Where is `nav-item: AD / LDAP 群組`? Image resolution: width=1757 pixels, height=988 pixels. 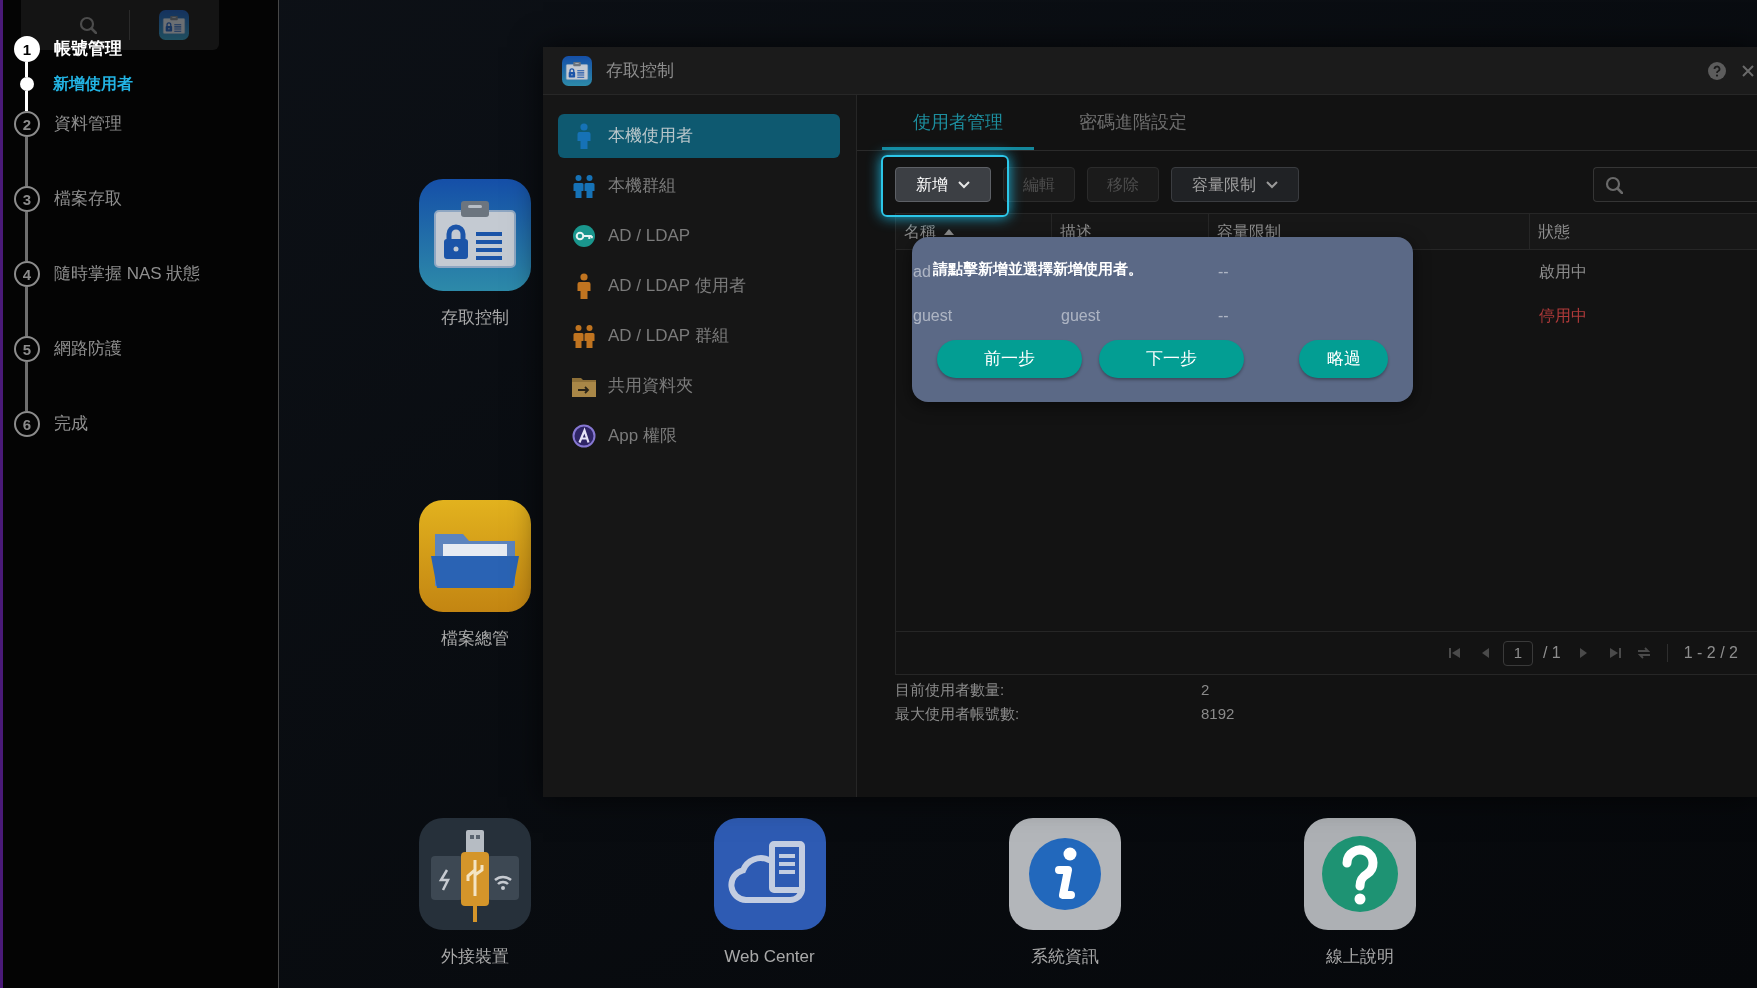 nav-item: AD / LDAP 群組 is located at coordinates (699, 336).